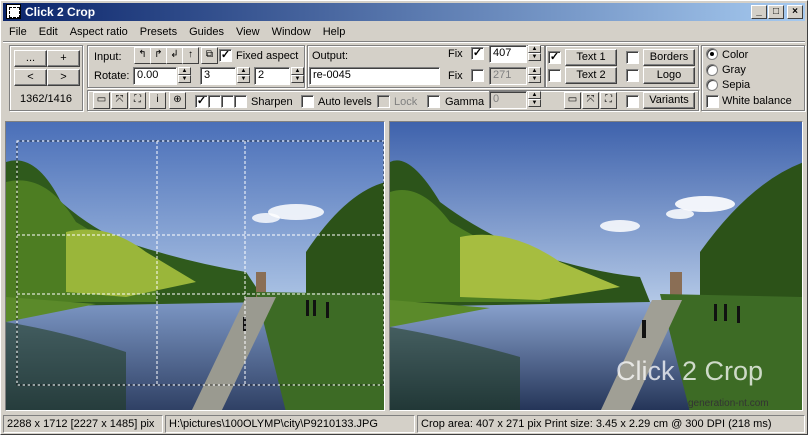 This screenshot has width=808, height=435. Describe the element at coordinates (477, 53) in the screenshot. I see `fix-width-checkbox: ✓` at that location.